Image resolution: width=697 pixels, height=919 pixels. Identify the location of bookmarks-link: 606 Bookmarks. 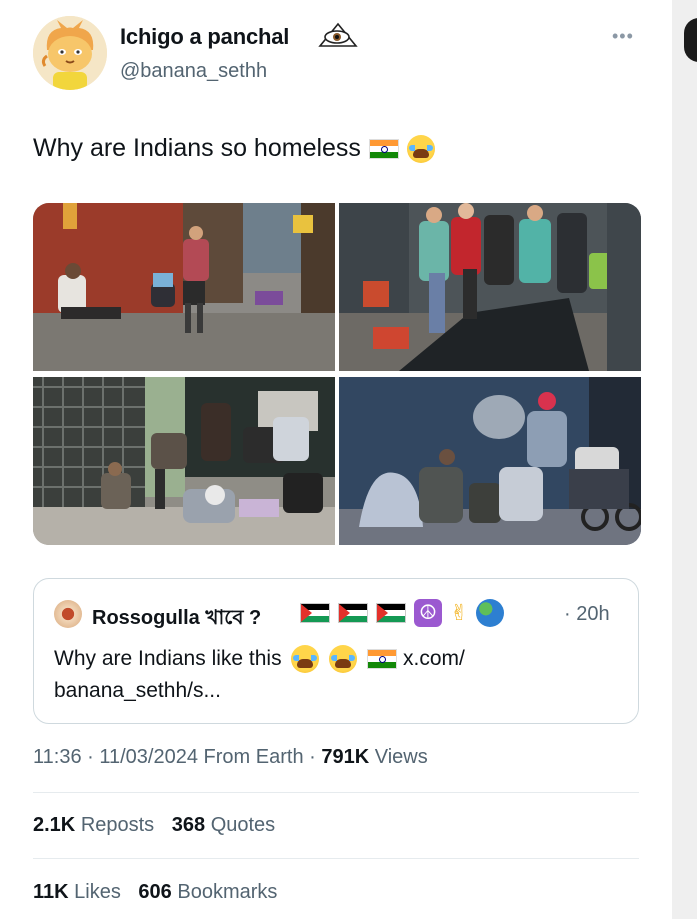
(207, 892).